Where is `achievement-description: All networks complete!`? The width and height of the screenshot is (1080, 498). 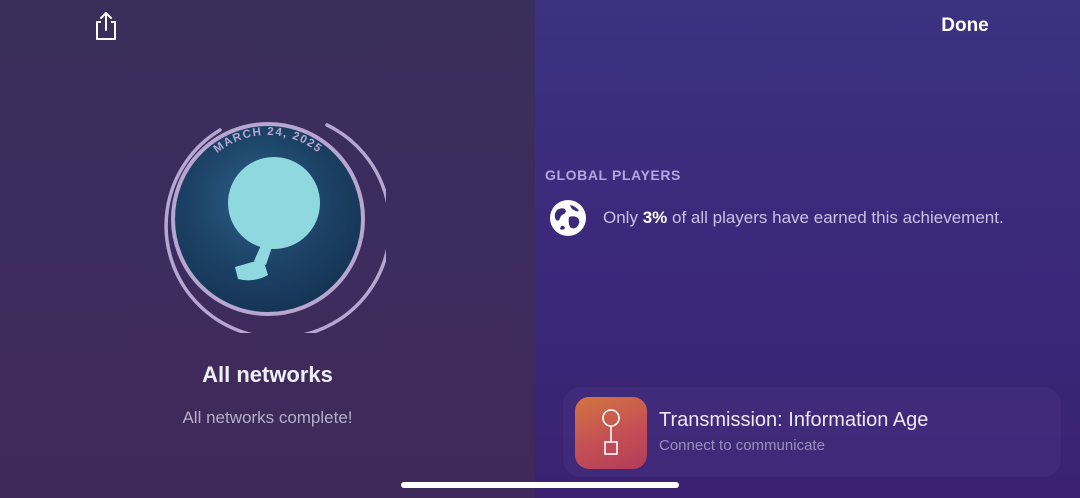 achievement-description: All networks complete! is located at coordinates (267, 417).